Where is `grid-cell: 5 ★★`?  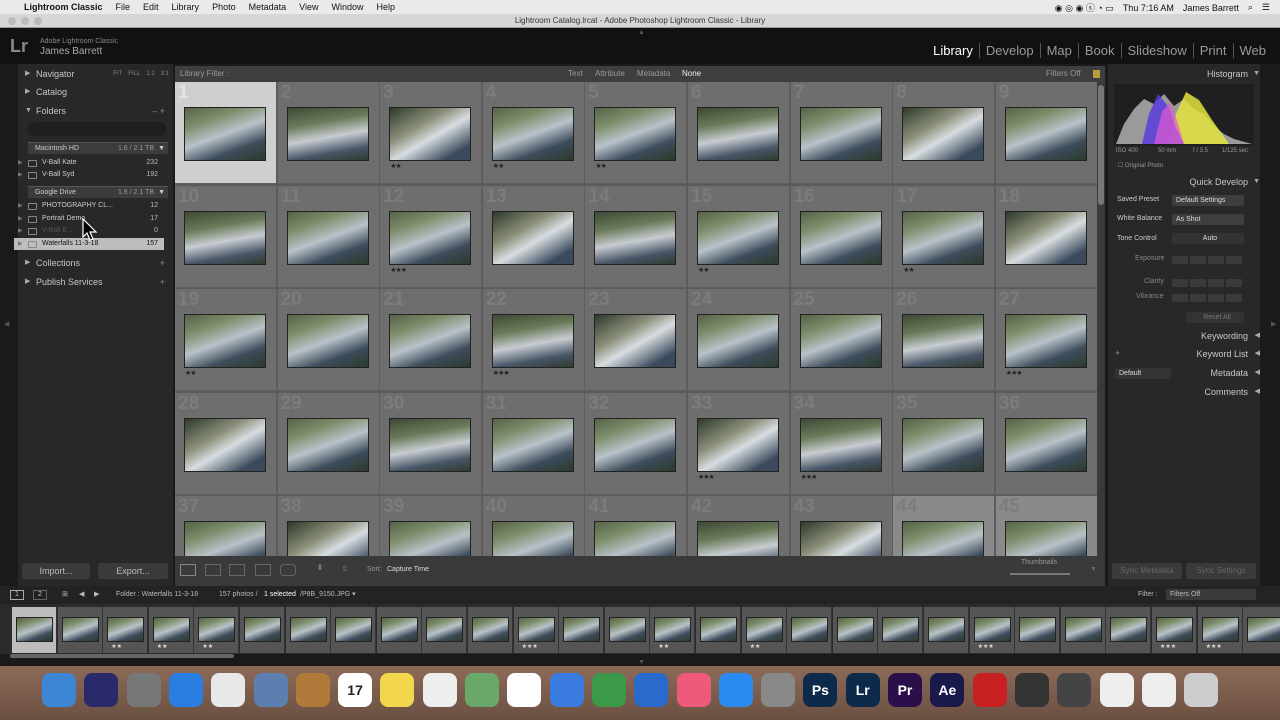 grid-cell: 5 ★★ is located at coordinates (636, 133).